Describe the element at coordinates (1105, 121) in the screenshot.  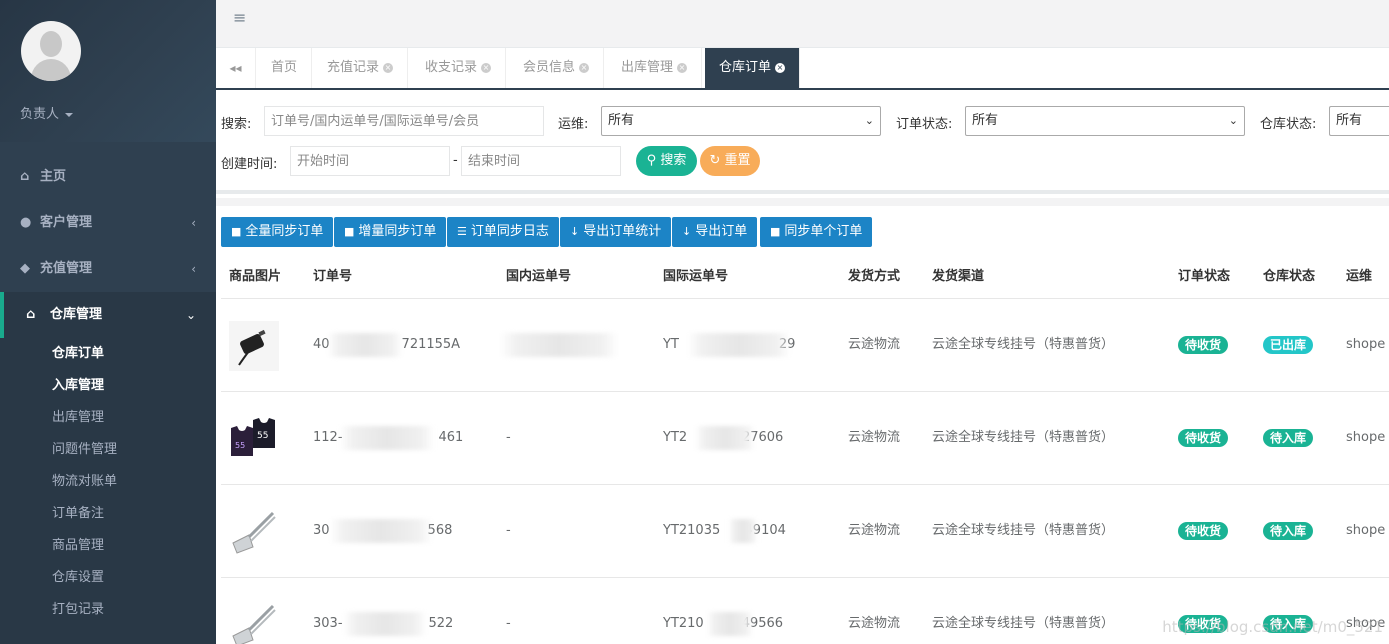
I see `order-status-select: 所有 ⌄` at that location.